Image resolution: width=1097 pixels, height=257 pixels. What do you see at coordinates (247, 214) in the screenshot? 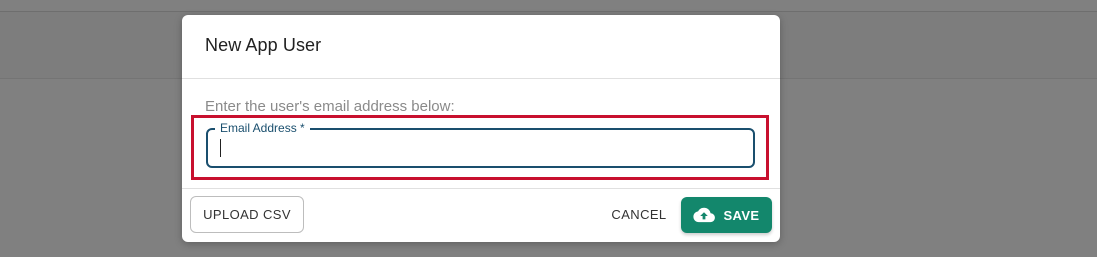
I see `upload-csv-button: UPLOAD CSV` at bounding box center [247, 214].